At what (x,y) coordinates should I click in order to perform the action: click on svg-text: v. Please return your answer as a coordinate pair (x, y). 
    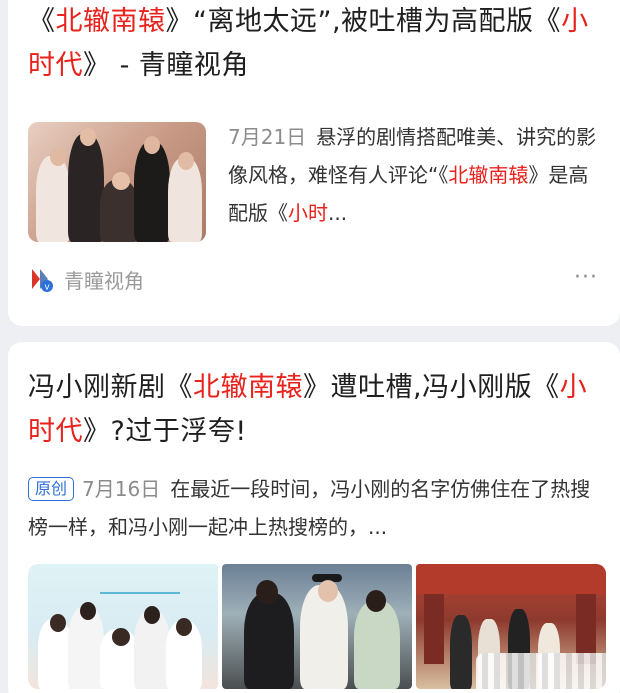
    Looking at the image, I should click on (47, 288).